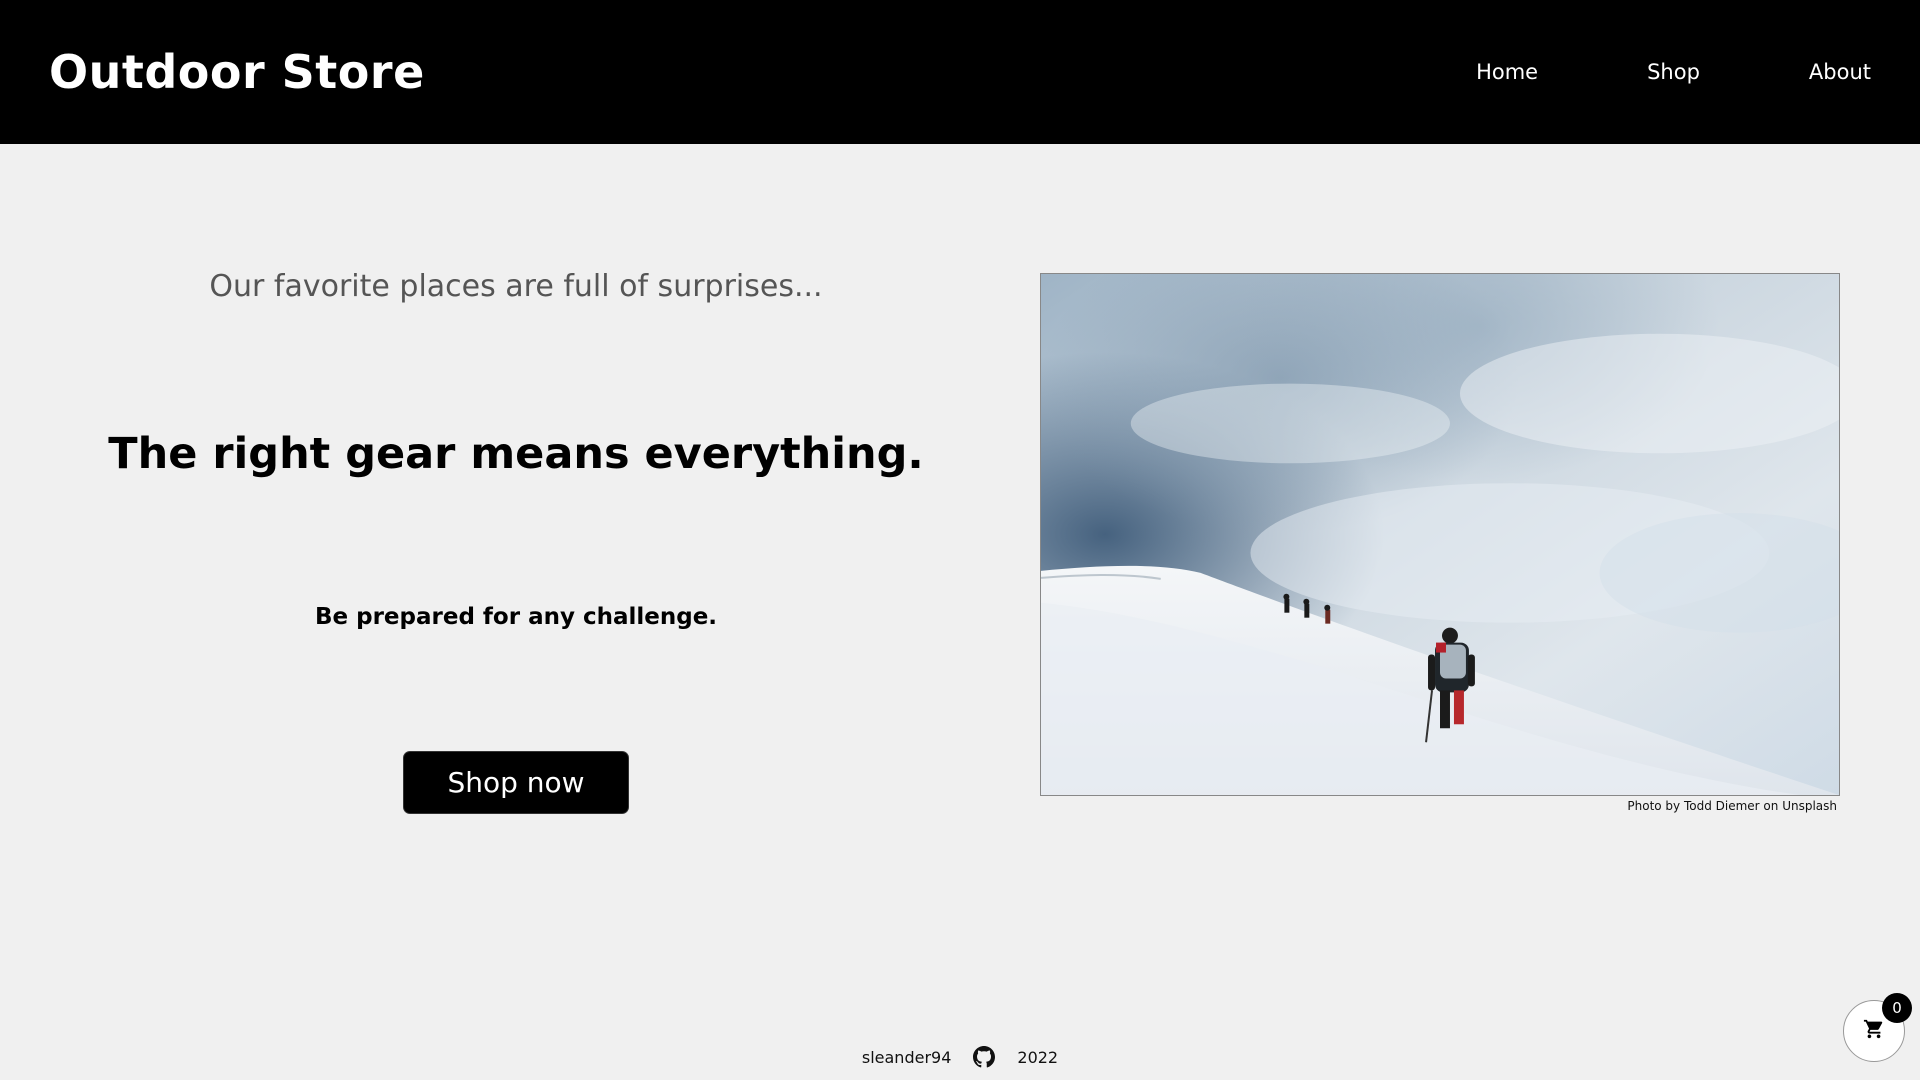 The width and height of the screenshot is (1920, 1080). What do you see at coordinates (960, 1057) in the screenshot?
I see `site-footer: sleander94 2022` at bounding box center [960, 1057].